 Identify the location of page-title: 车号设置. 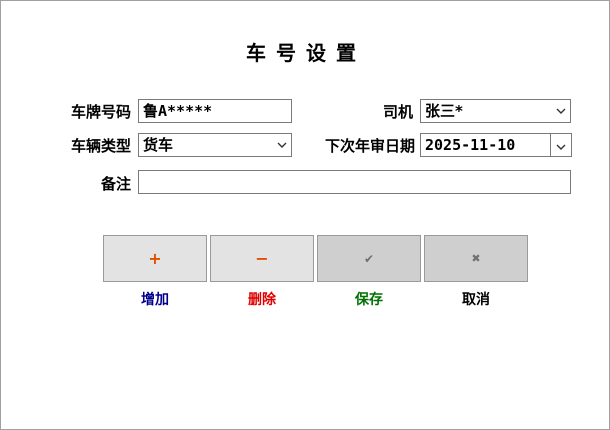
(306, 53).